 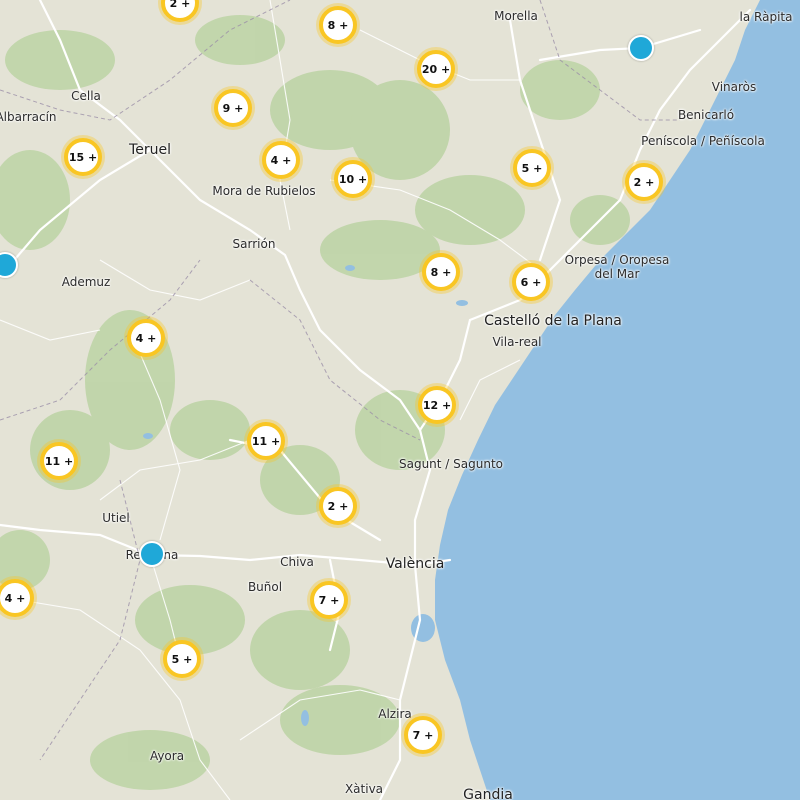 What do you see at coordinates (706, 115) in the screenshot?
I see `place-label-benicarlo: Benicarló` at bounding box center [706, 115].